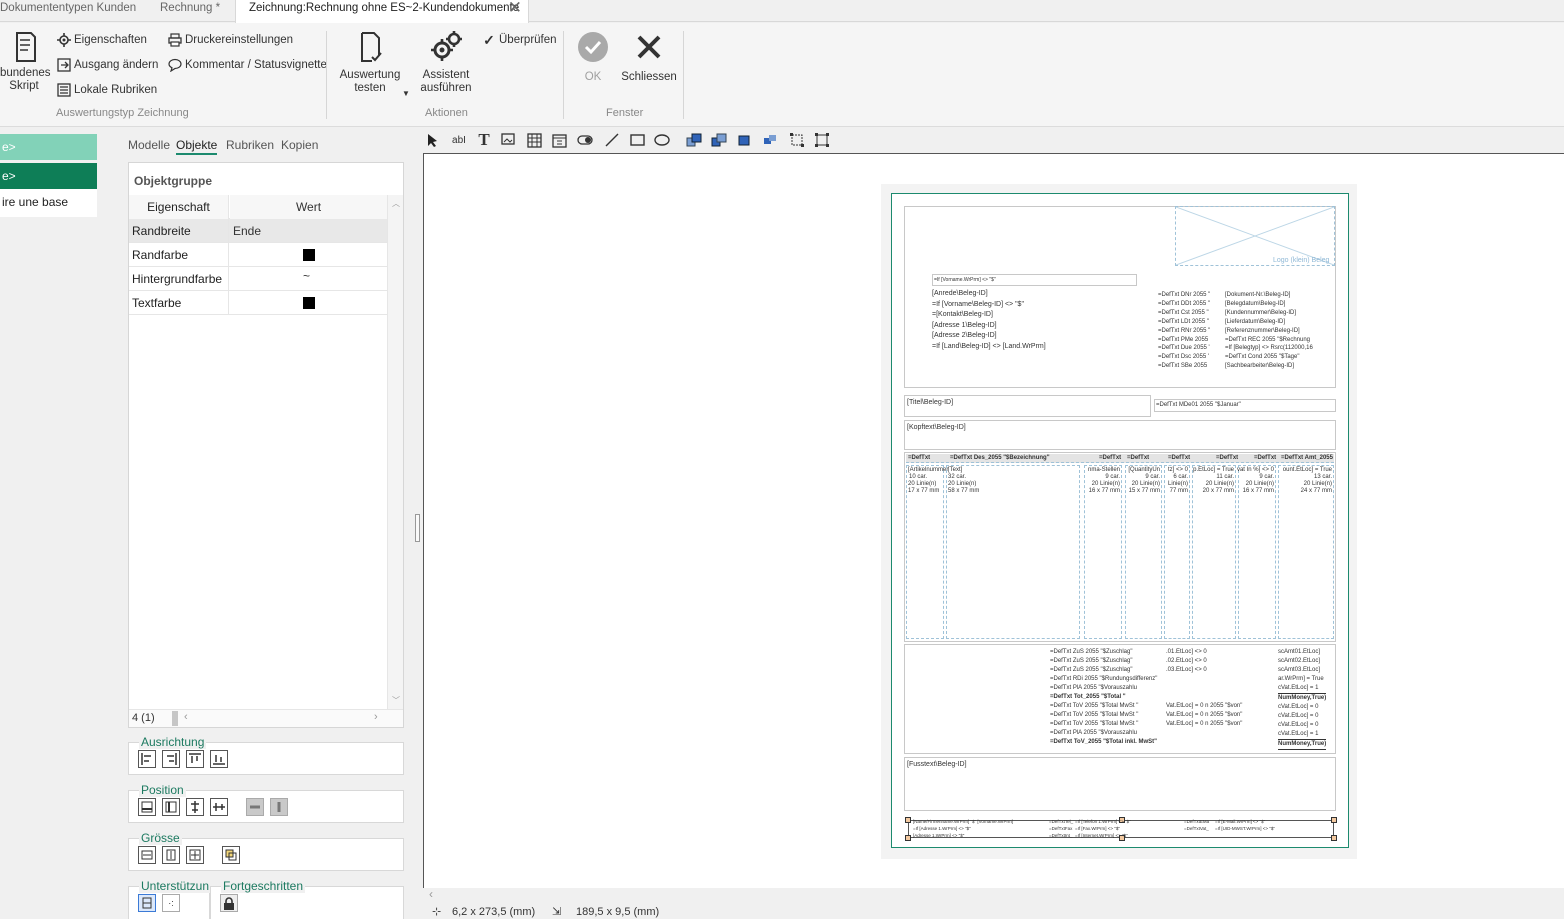  What do you see at coordinates (396, 700) in the screenshot?
I see `scroll-down-icon: ﹀` at bounding box center [396, 700].